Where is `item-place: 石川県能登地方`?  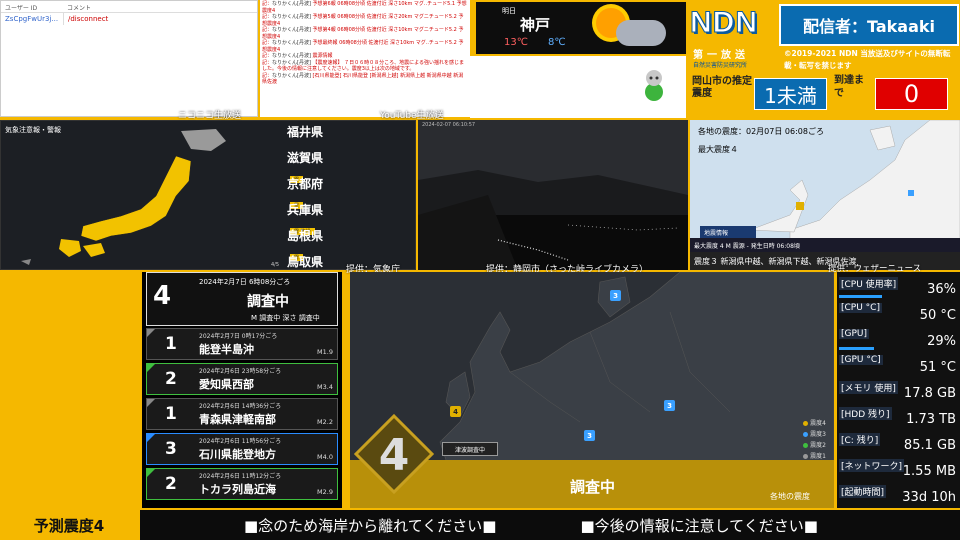 item-place: 石川県能登地方 is located at coordinates (237, 454).